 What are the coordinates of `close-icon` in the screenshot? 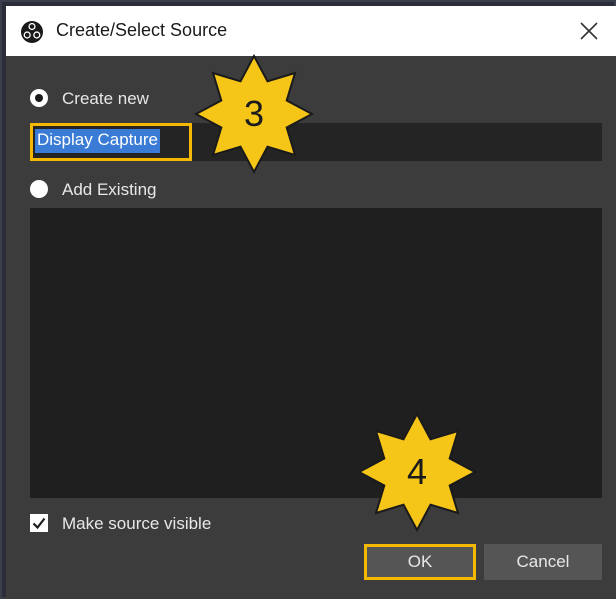 It's located at (589, 31).